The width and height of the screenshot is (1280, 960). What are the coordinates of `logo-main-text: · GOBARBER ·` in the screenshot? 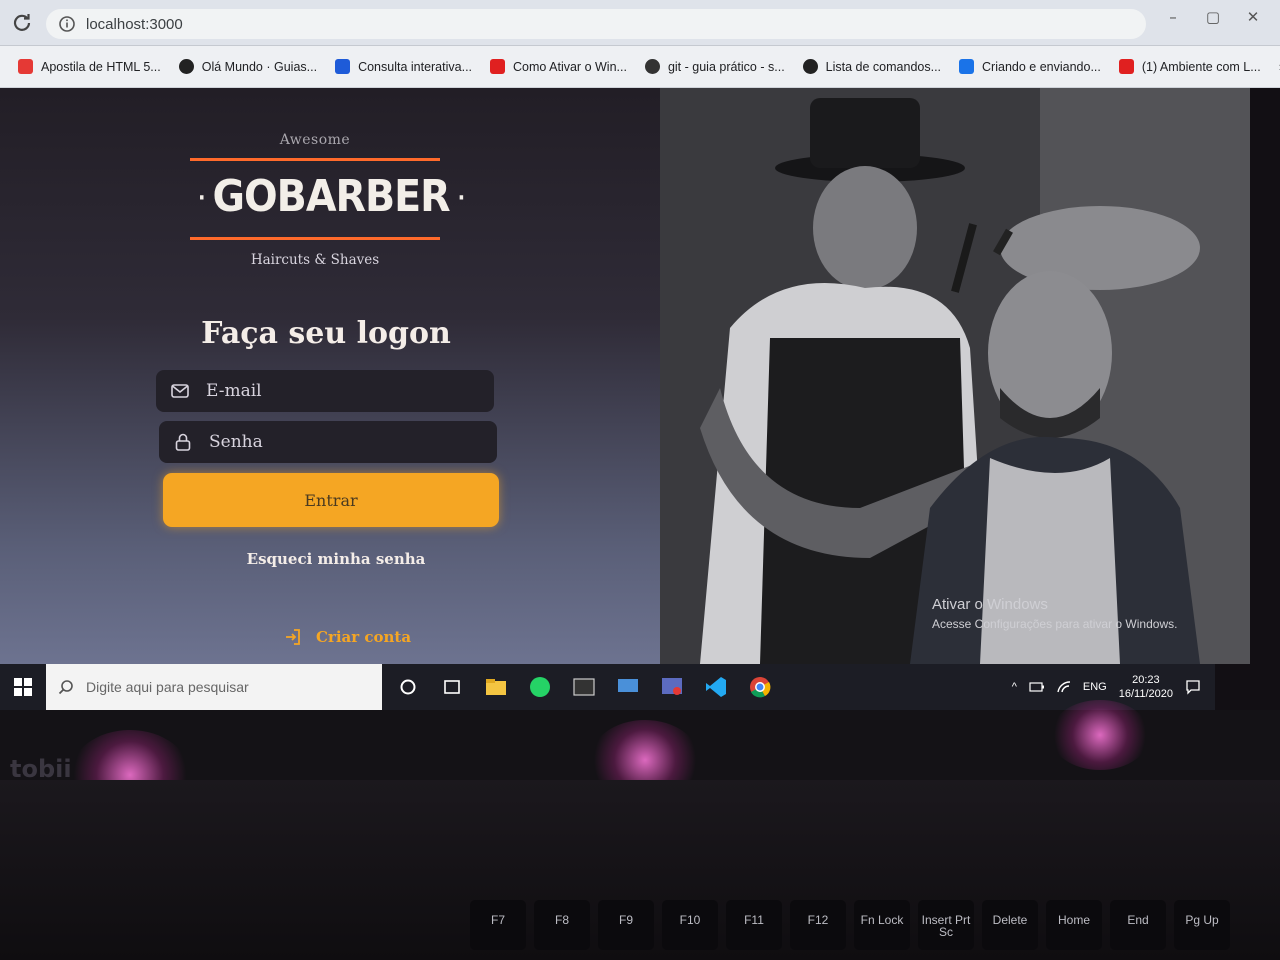 It's located at (327, 198).